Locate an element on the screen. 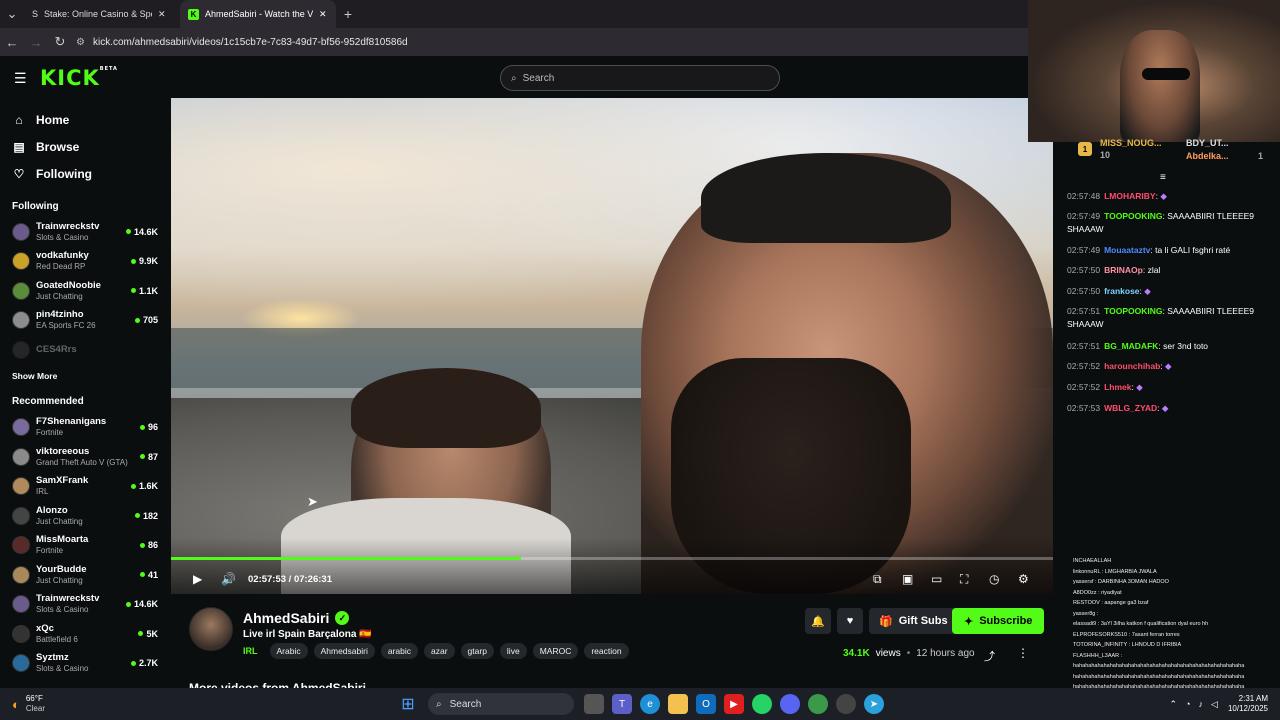 This screenshot has height=720, width=1280. menu-icon: ☰ is located at coordinates (20, 78).